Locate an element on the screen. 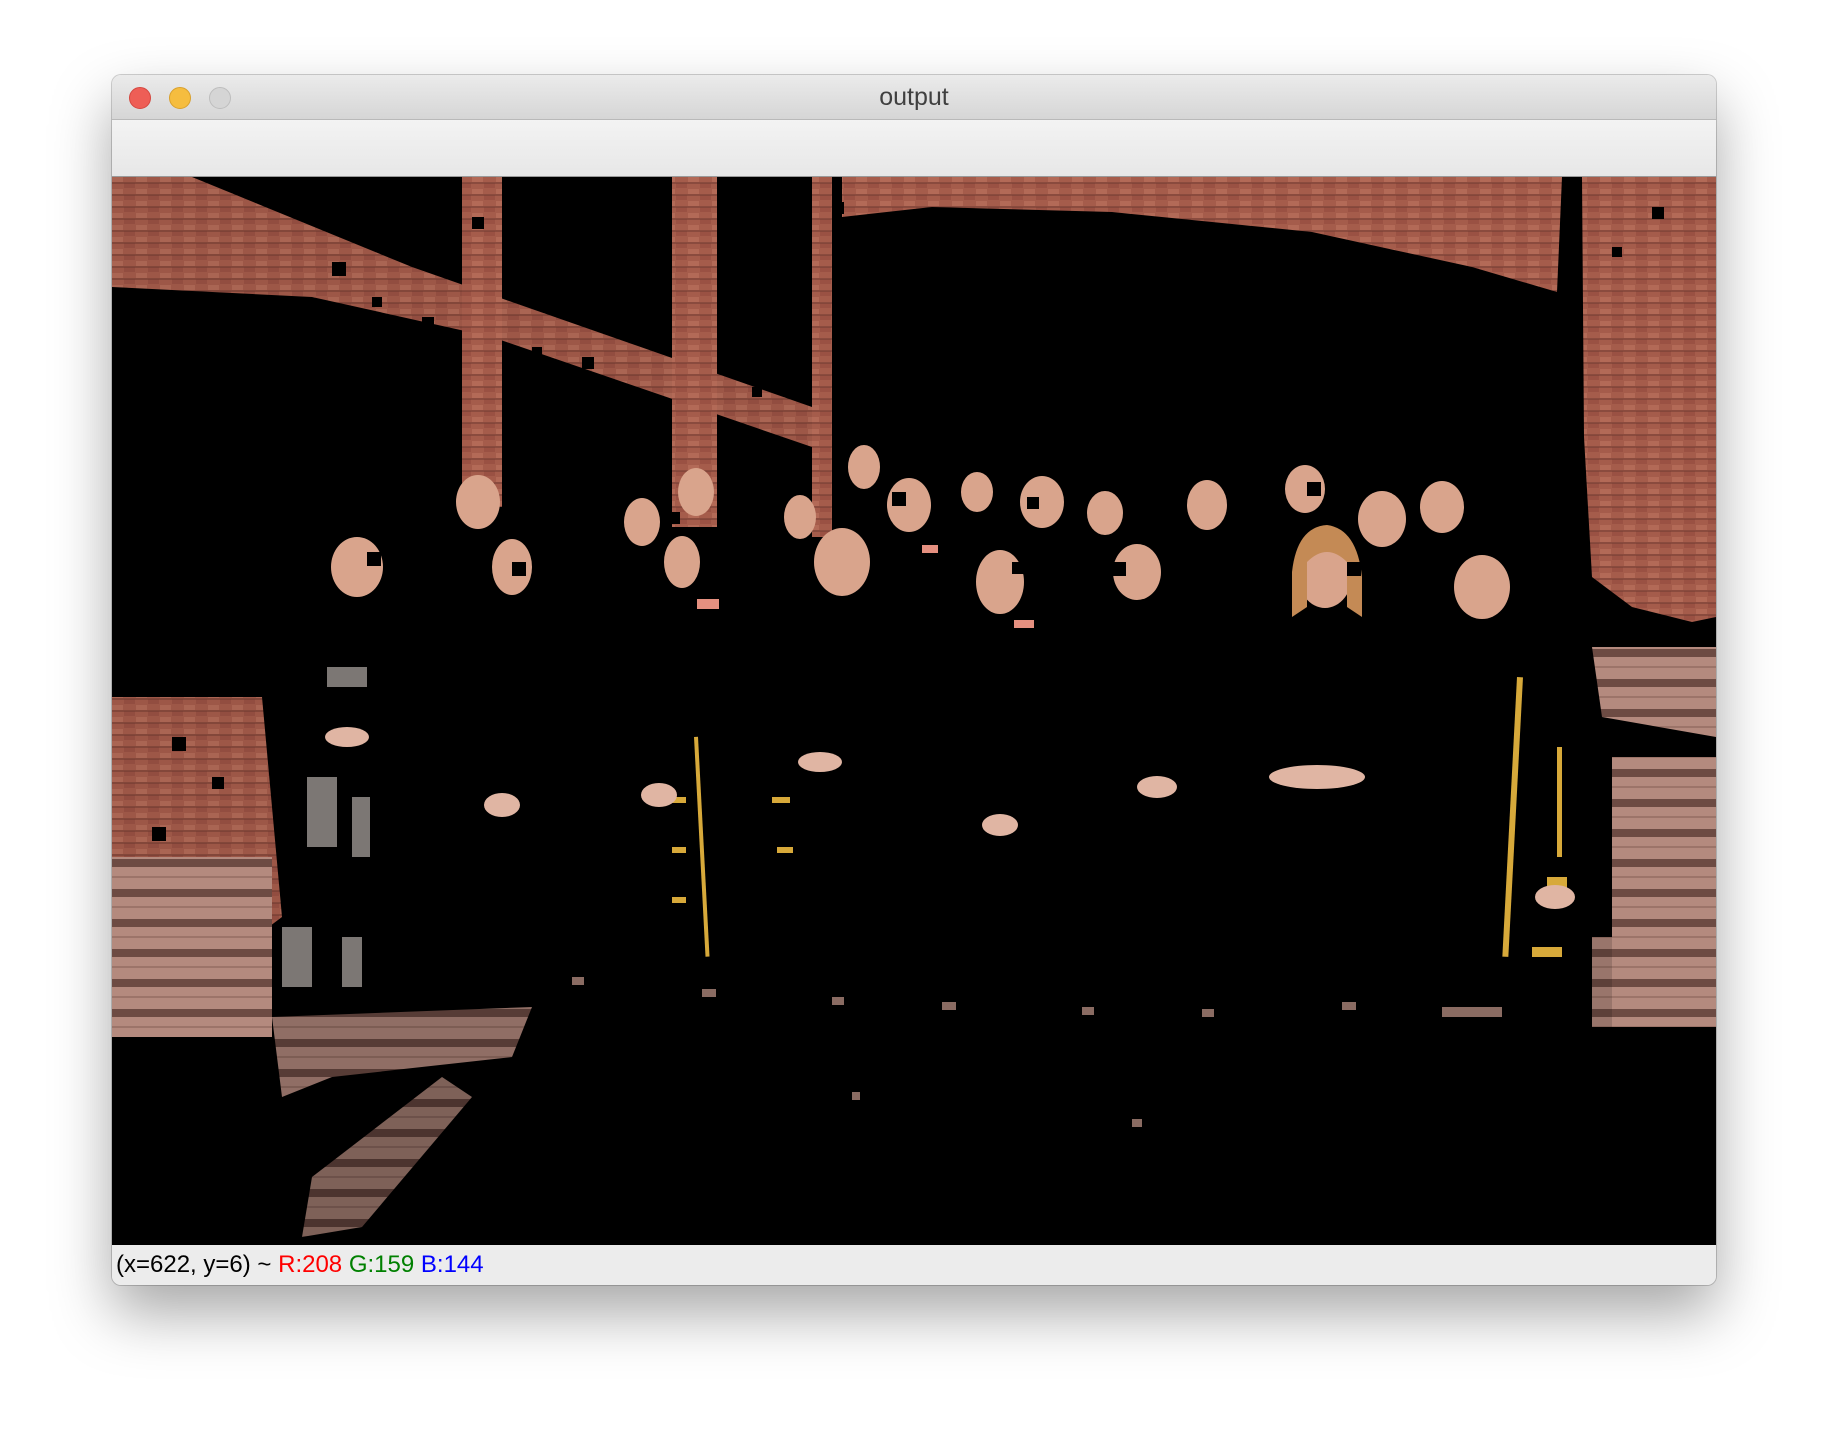 The image size is (1824, 1430). grey-regions is located at coordinates (326, 827).